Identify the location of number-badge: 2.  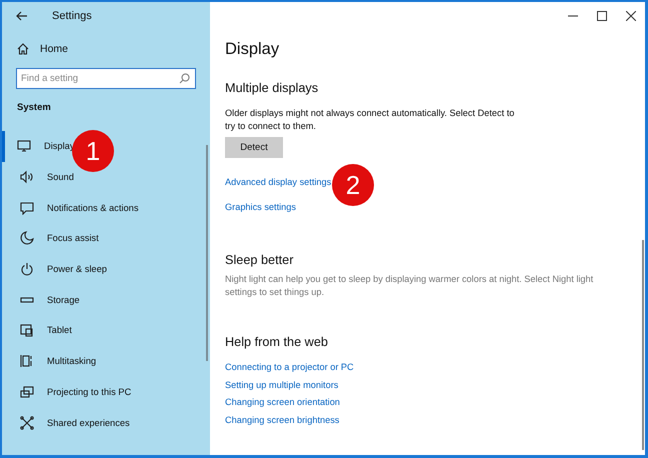
(353, 185).